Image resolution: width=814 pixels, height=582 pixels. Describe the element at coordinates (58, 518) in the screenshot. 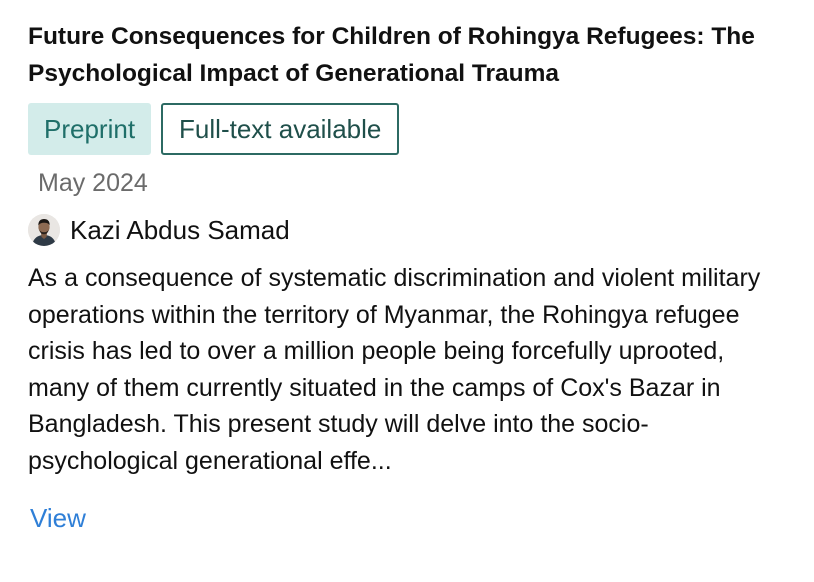

I see `view-link: View` at that location.